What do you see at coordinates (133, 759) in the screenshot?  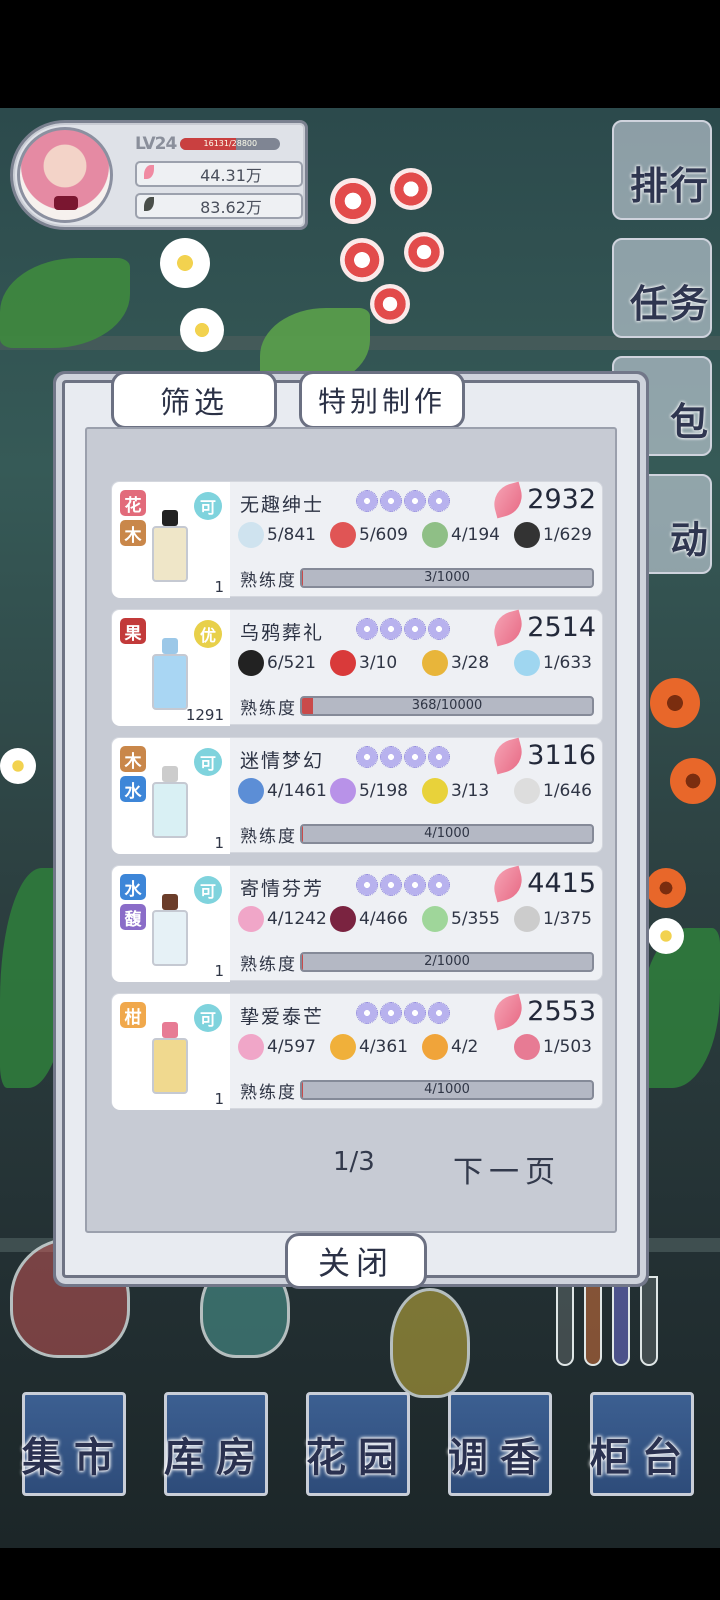 I see `element-tag: 木` at bounding box center [133, 759].